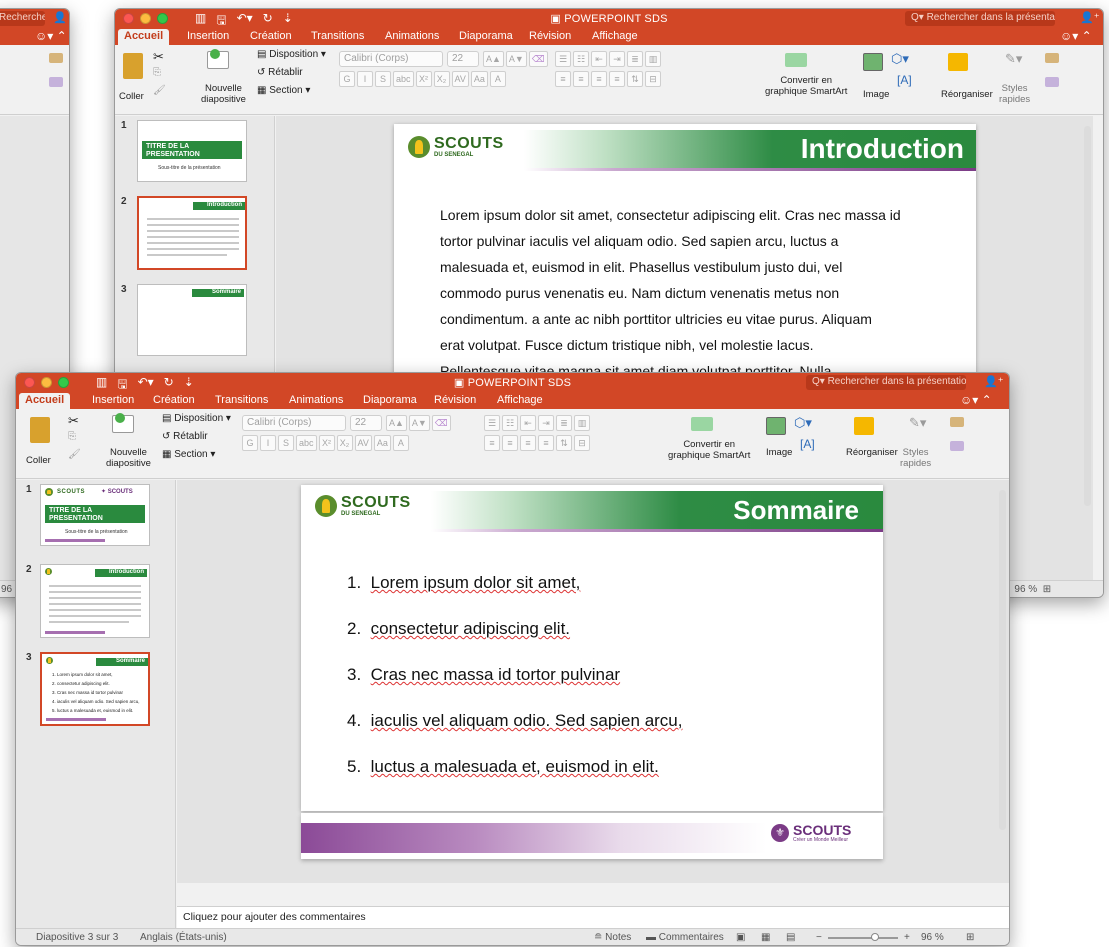 This screenshot has height=947, width=1109. What do you see at coordinates (776, 426) in the screenshot?
I see `image-icon` at bounding box center [776, 426].